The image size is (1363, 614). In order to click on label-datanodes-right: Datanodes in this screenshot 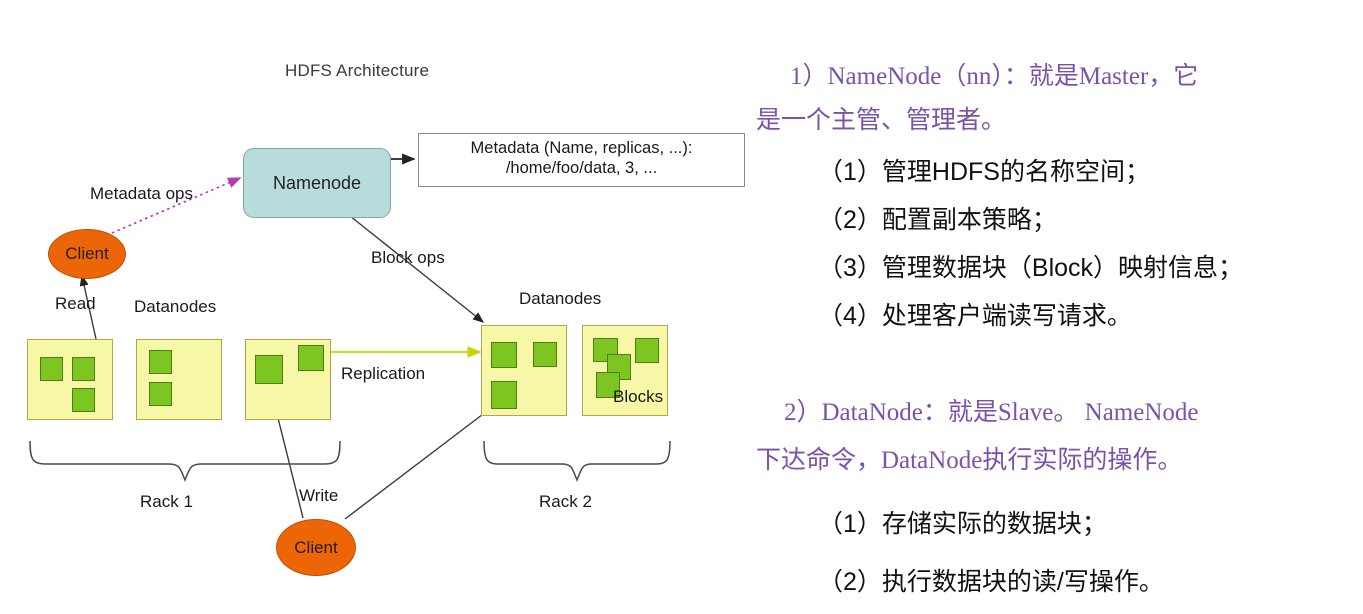, I will do `click(560, 298)`.